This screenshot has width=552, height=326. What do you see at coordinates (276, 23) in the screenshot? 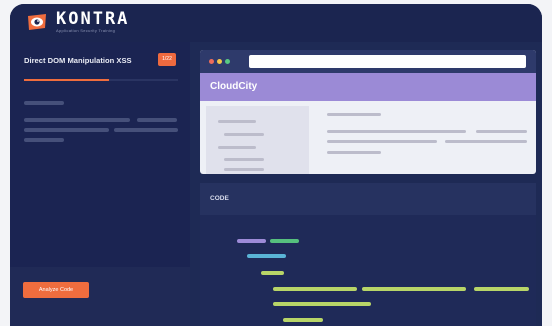
I see `top-bar: KONTRA Application Security Training` at bounding box center [276, 23].